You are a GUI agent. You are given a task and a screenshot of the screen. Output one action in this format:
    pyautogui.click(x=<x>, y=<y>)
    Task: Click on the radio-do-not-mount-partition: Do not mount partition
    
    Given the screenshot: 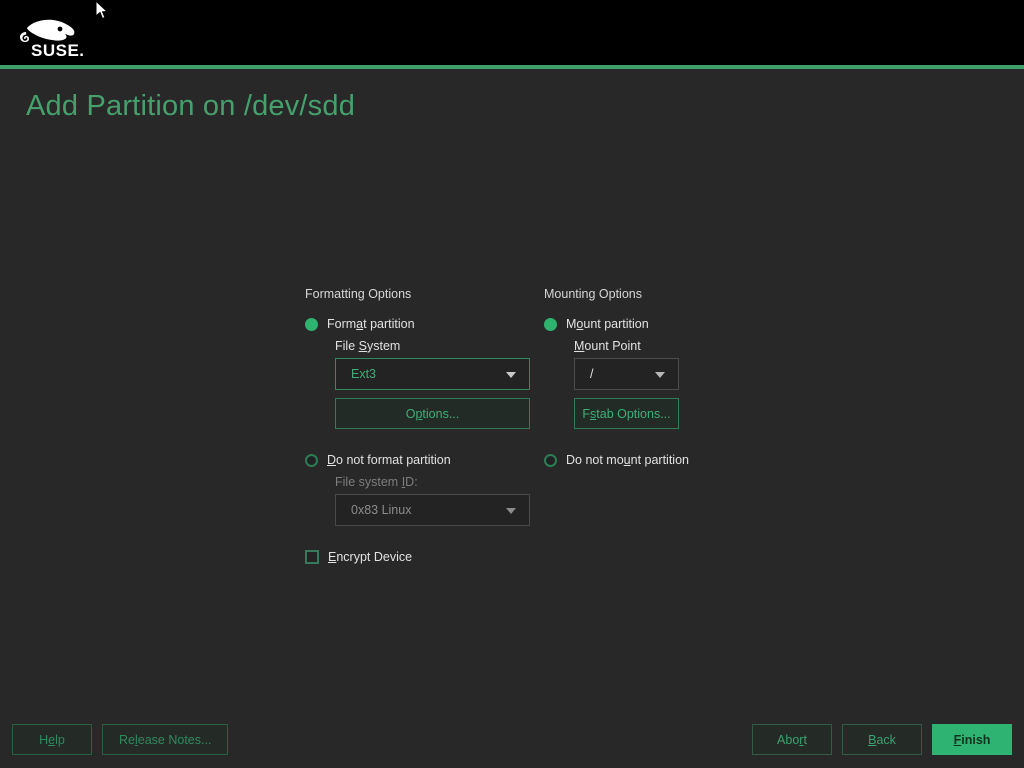 What is the action you would take?
    pyautogui.click(x=656, y=460)
    